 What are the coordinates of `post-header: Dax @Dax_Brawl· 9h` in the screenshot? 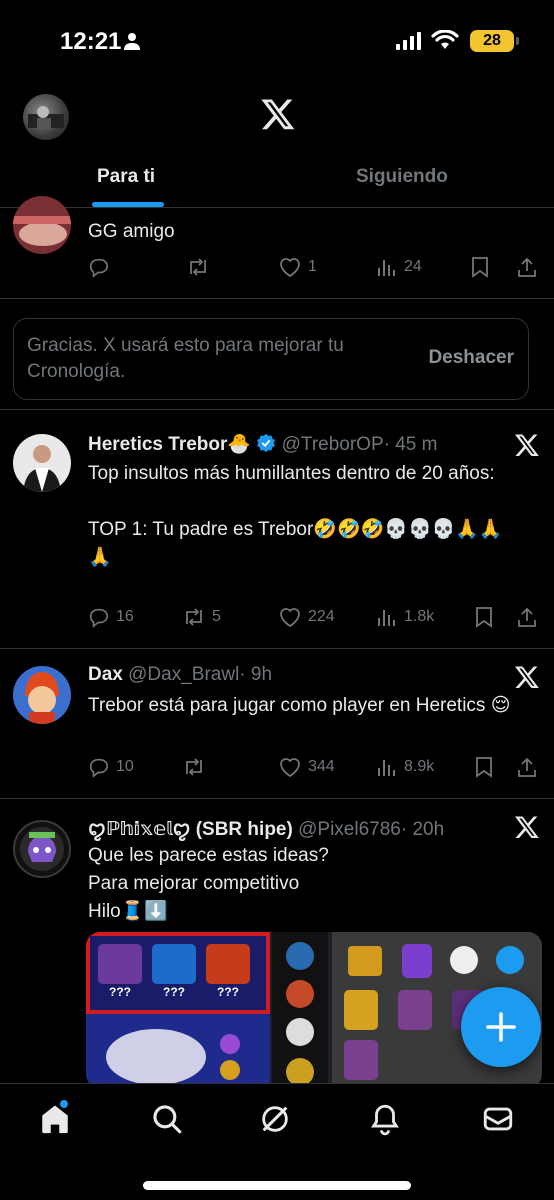 It's located at (180, 675).